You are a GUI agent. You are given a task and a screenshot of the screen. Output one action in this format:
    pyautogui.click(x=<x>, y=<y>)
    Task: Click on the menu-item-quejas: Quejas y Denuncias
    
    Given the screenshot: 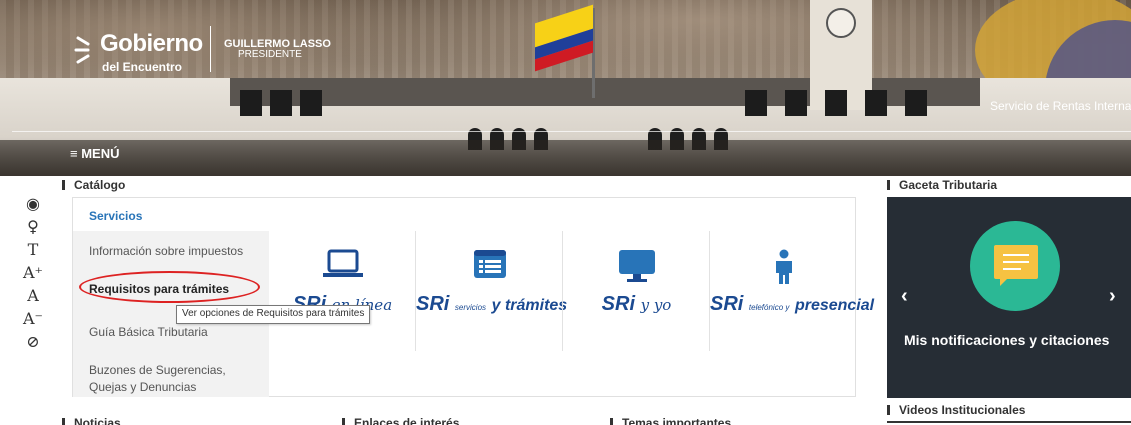 What is the action you would take?
    pyautogui.click(x=142, y=387)
    